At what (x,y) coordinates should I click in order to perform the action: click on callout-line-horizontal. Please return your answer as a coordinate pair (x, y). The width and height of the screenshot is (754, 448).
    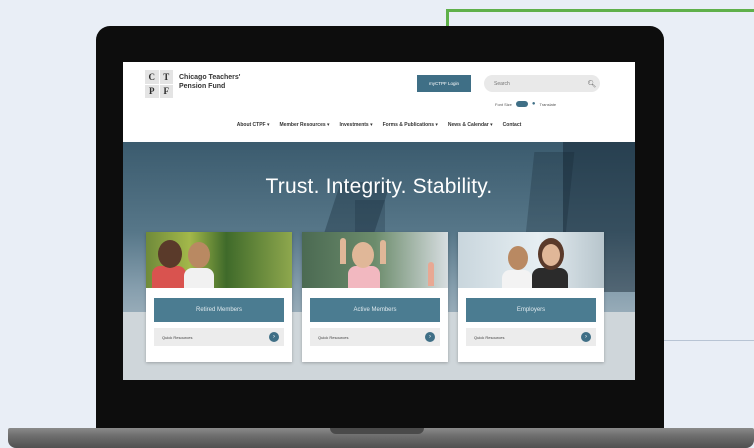
    Looking at the image, I should click on (600, 10).